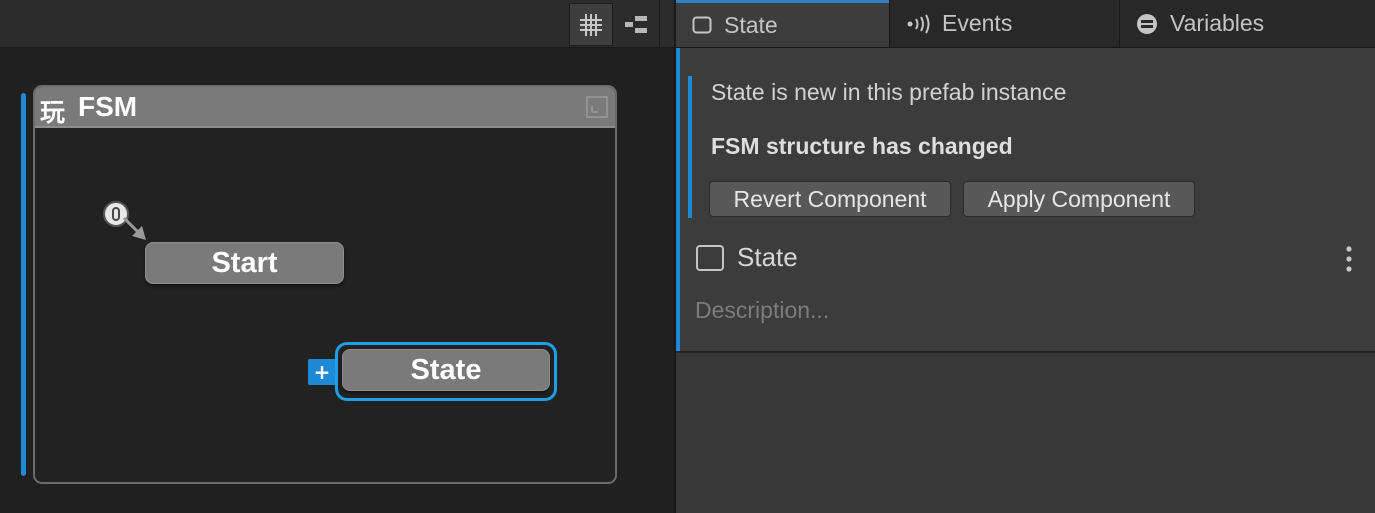 The width and height of the screenshot is (1375, 513). I want to click on prefab-message: State is new in this prefab instance, so click(889, 92).